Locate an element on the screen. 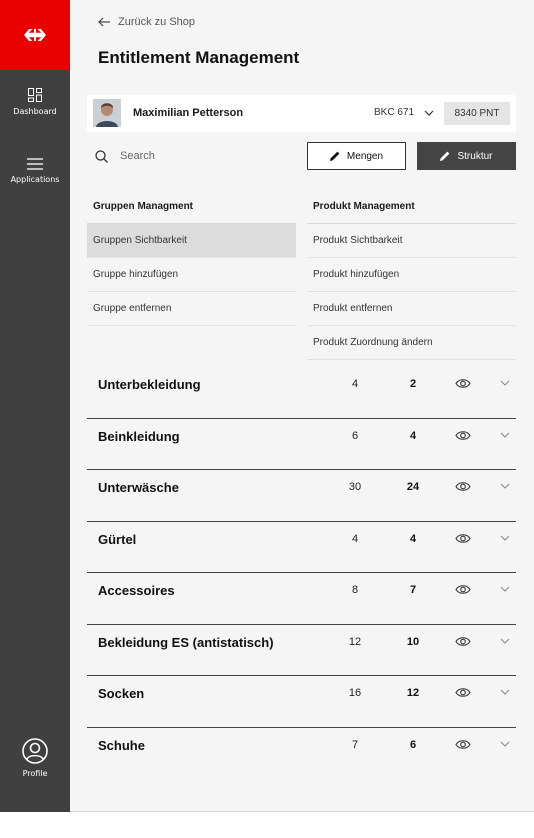 This screenshot has width=534, height=838. mengen-button: Mengen is located at coordinates (356, 156).